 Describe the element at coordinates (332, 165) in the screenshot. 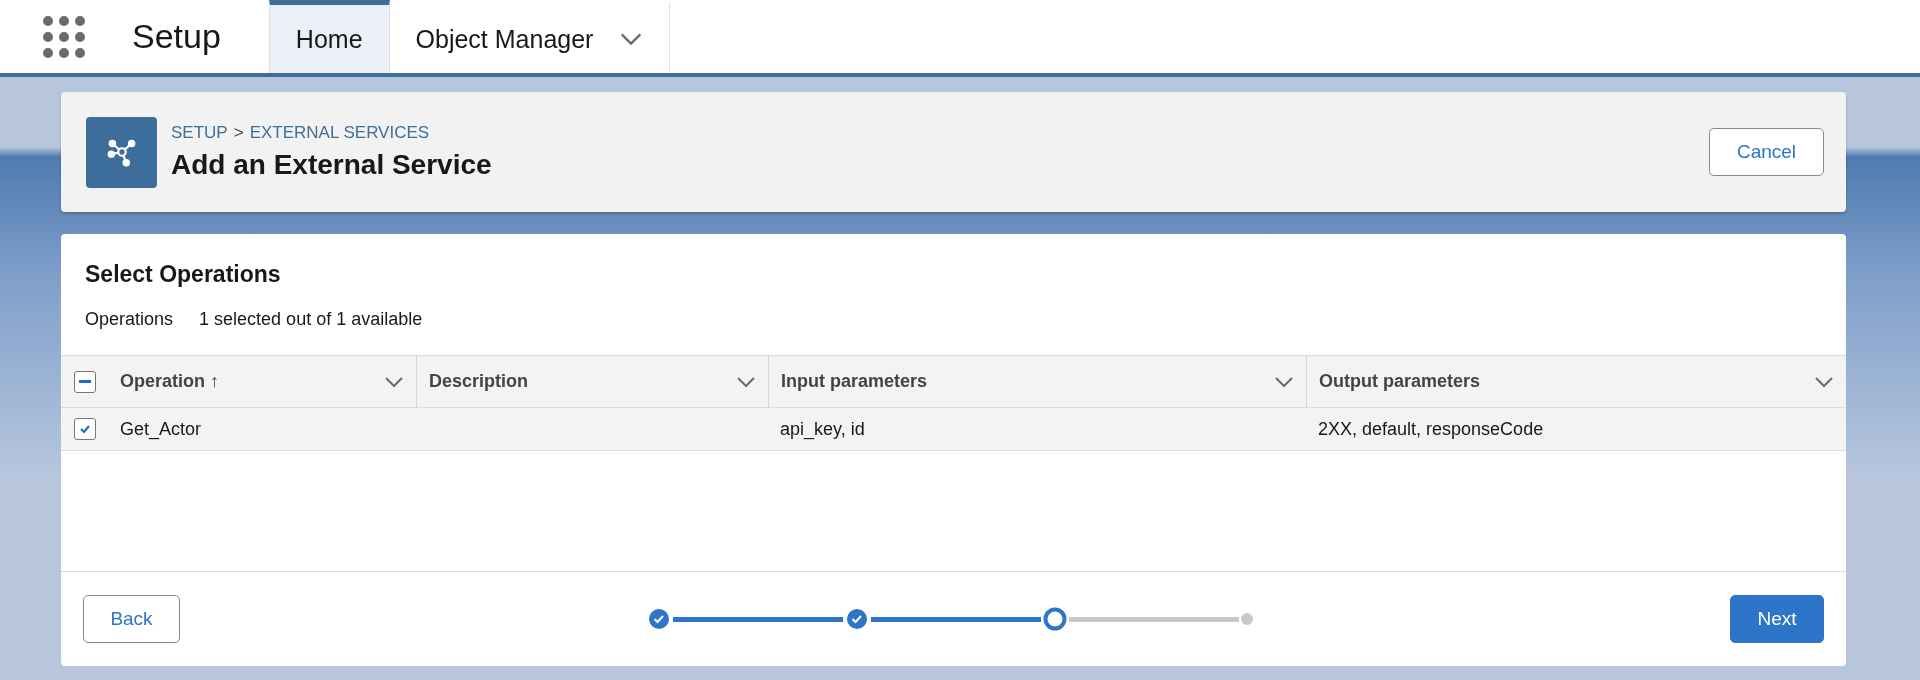

I see `page-title: Add an External Service` at that location.